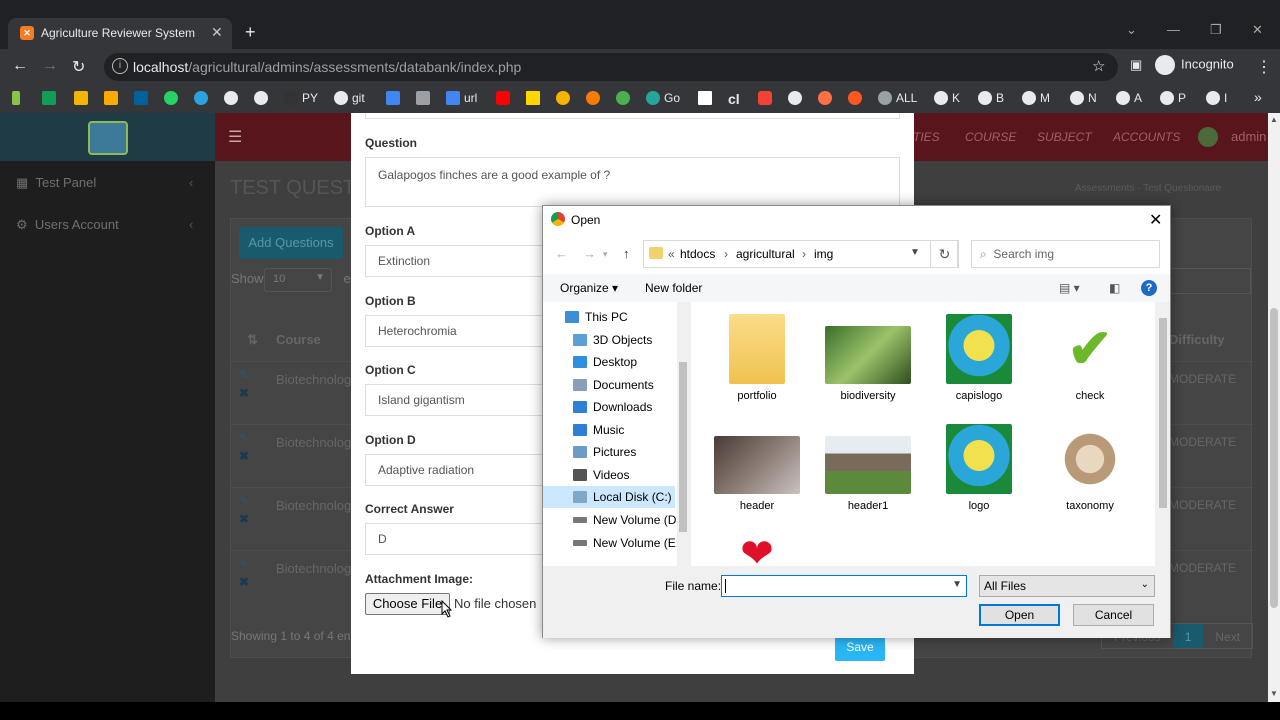  Describe the element at coordinates (1227, 636) in the screenshot. I see `next-page-button: Next` at that location.